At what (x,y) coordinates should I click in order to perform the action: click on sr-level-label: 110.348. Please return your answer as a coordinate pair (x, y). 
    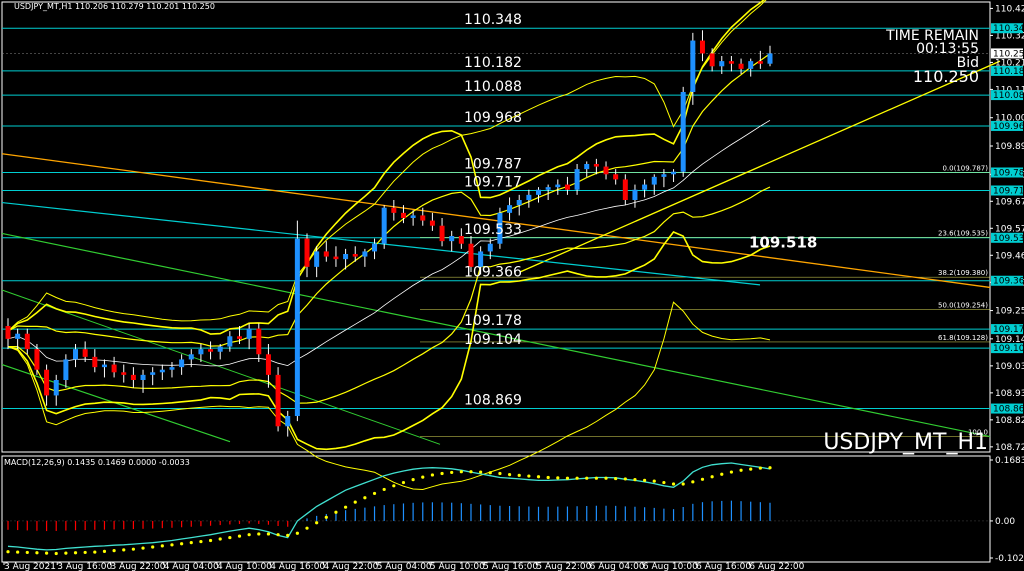
    Looking at the image, I should click on (493, 20).